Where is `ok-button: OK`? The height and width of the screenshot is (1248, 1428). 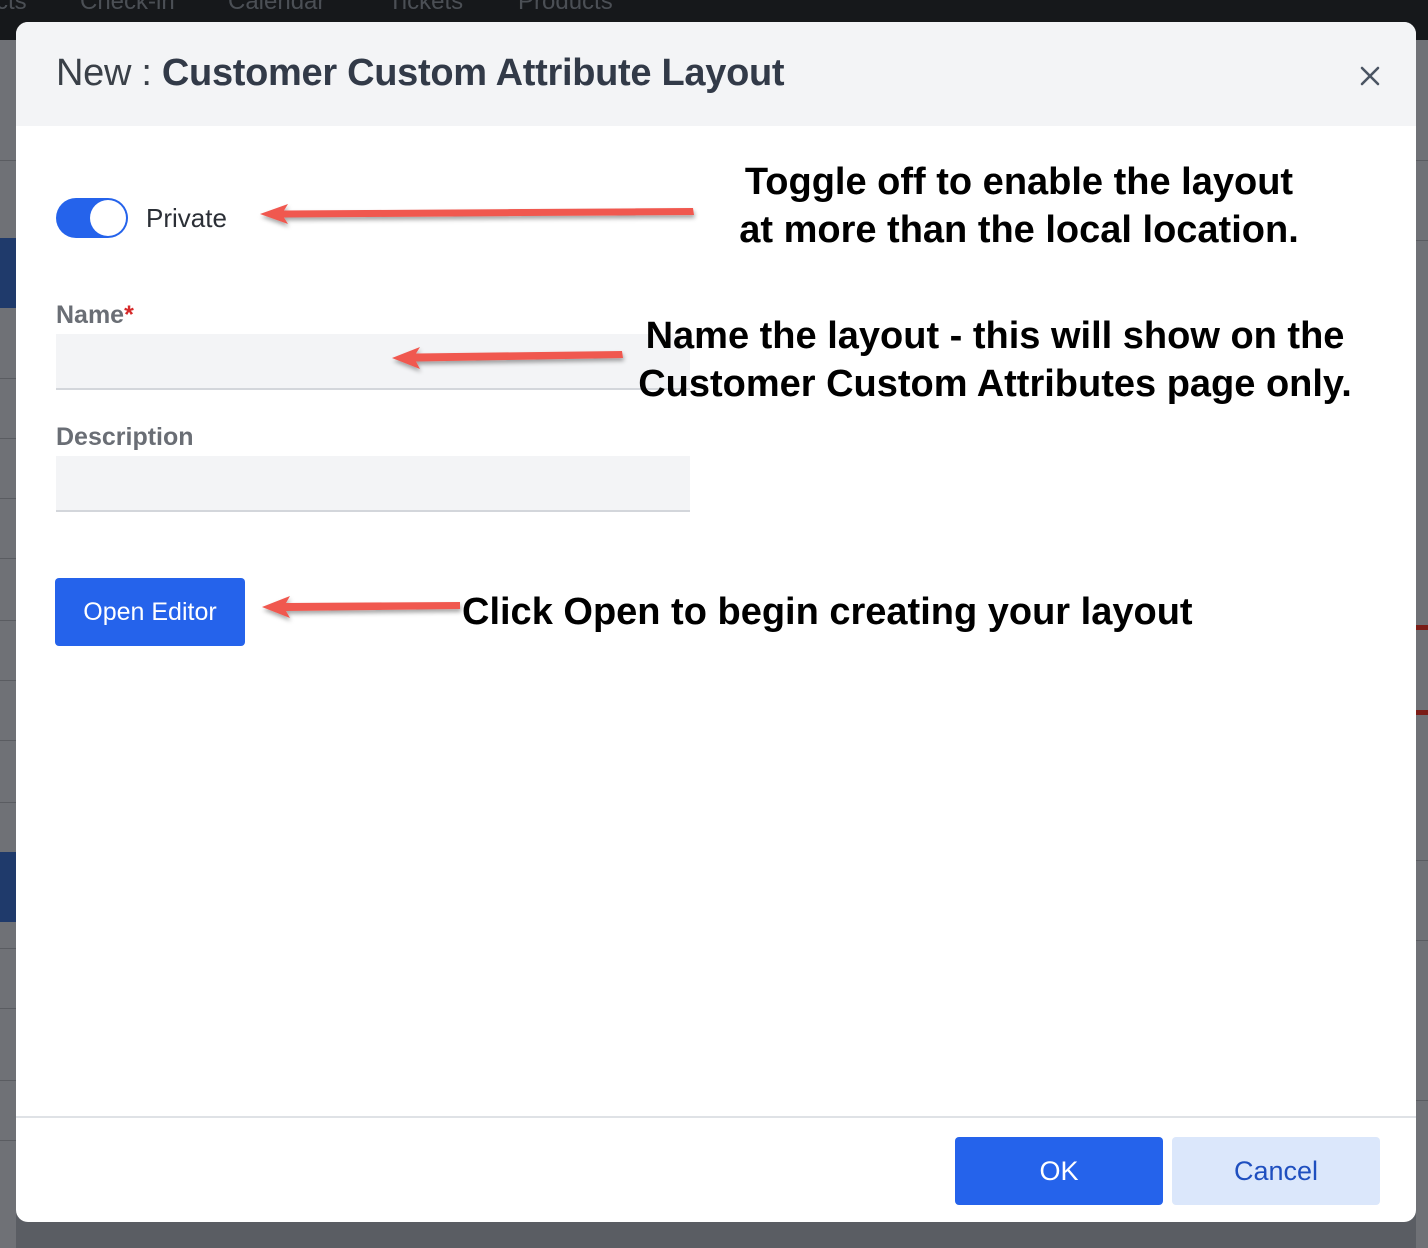
ok-button: OK is located at coordinates (1059, 1171).